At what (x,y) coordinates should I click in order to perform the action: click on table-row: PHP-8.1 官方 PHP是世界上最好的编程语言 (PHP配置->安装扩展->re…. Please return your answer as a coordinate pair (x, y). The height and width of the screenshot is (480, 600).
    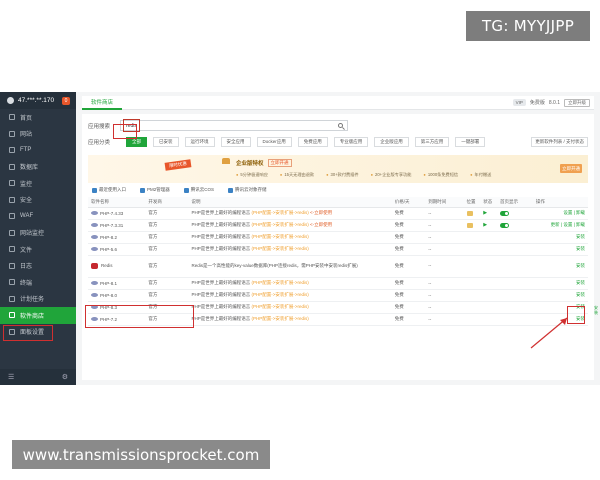
    Looking at the image, I should click on (338, 283).